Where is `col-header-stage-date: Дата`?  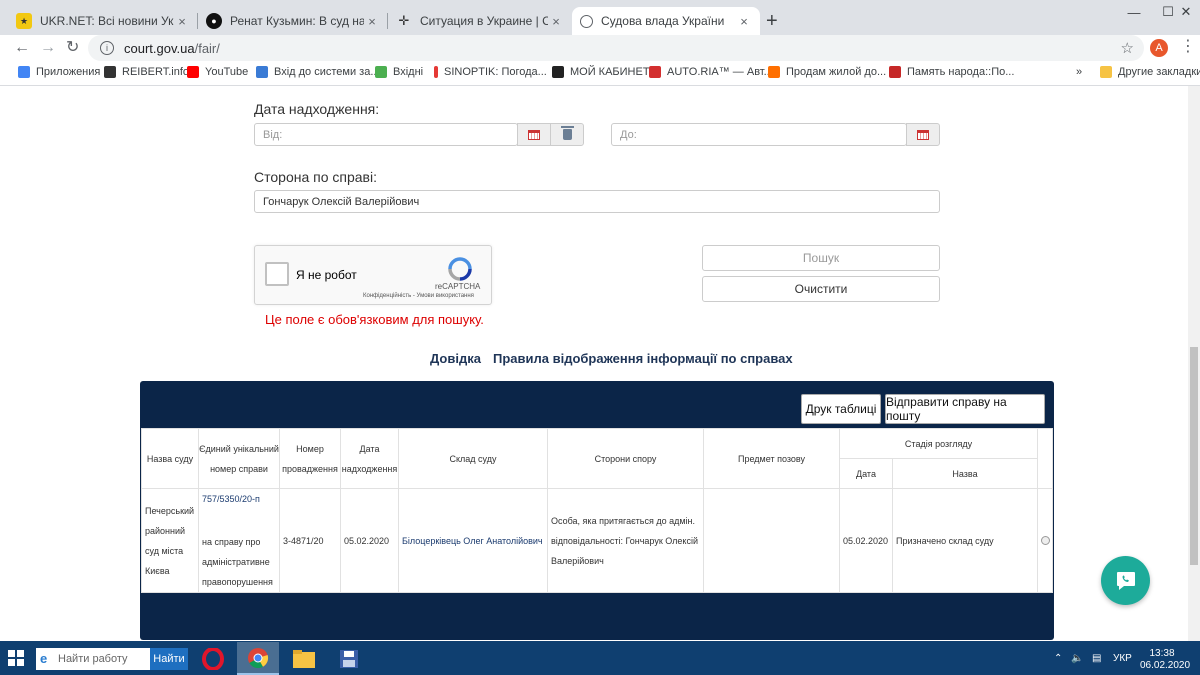
col-header-stage-date: Дата is located at coordinates (866, 473).